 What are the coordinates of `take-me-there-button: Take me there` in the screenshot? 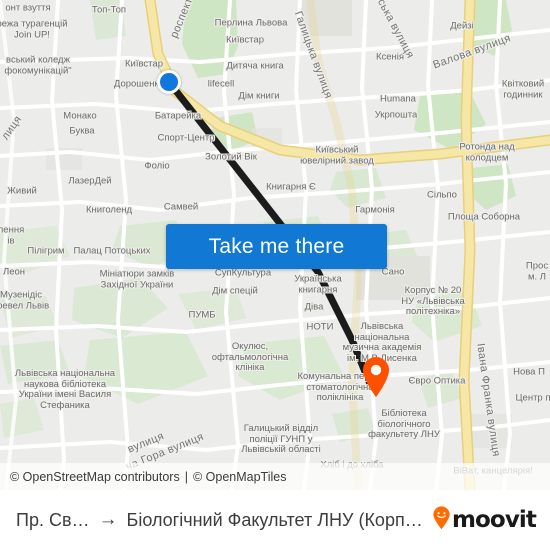 It's located at (276, 246).